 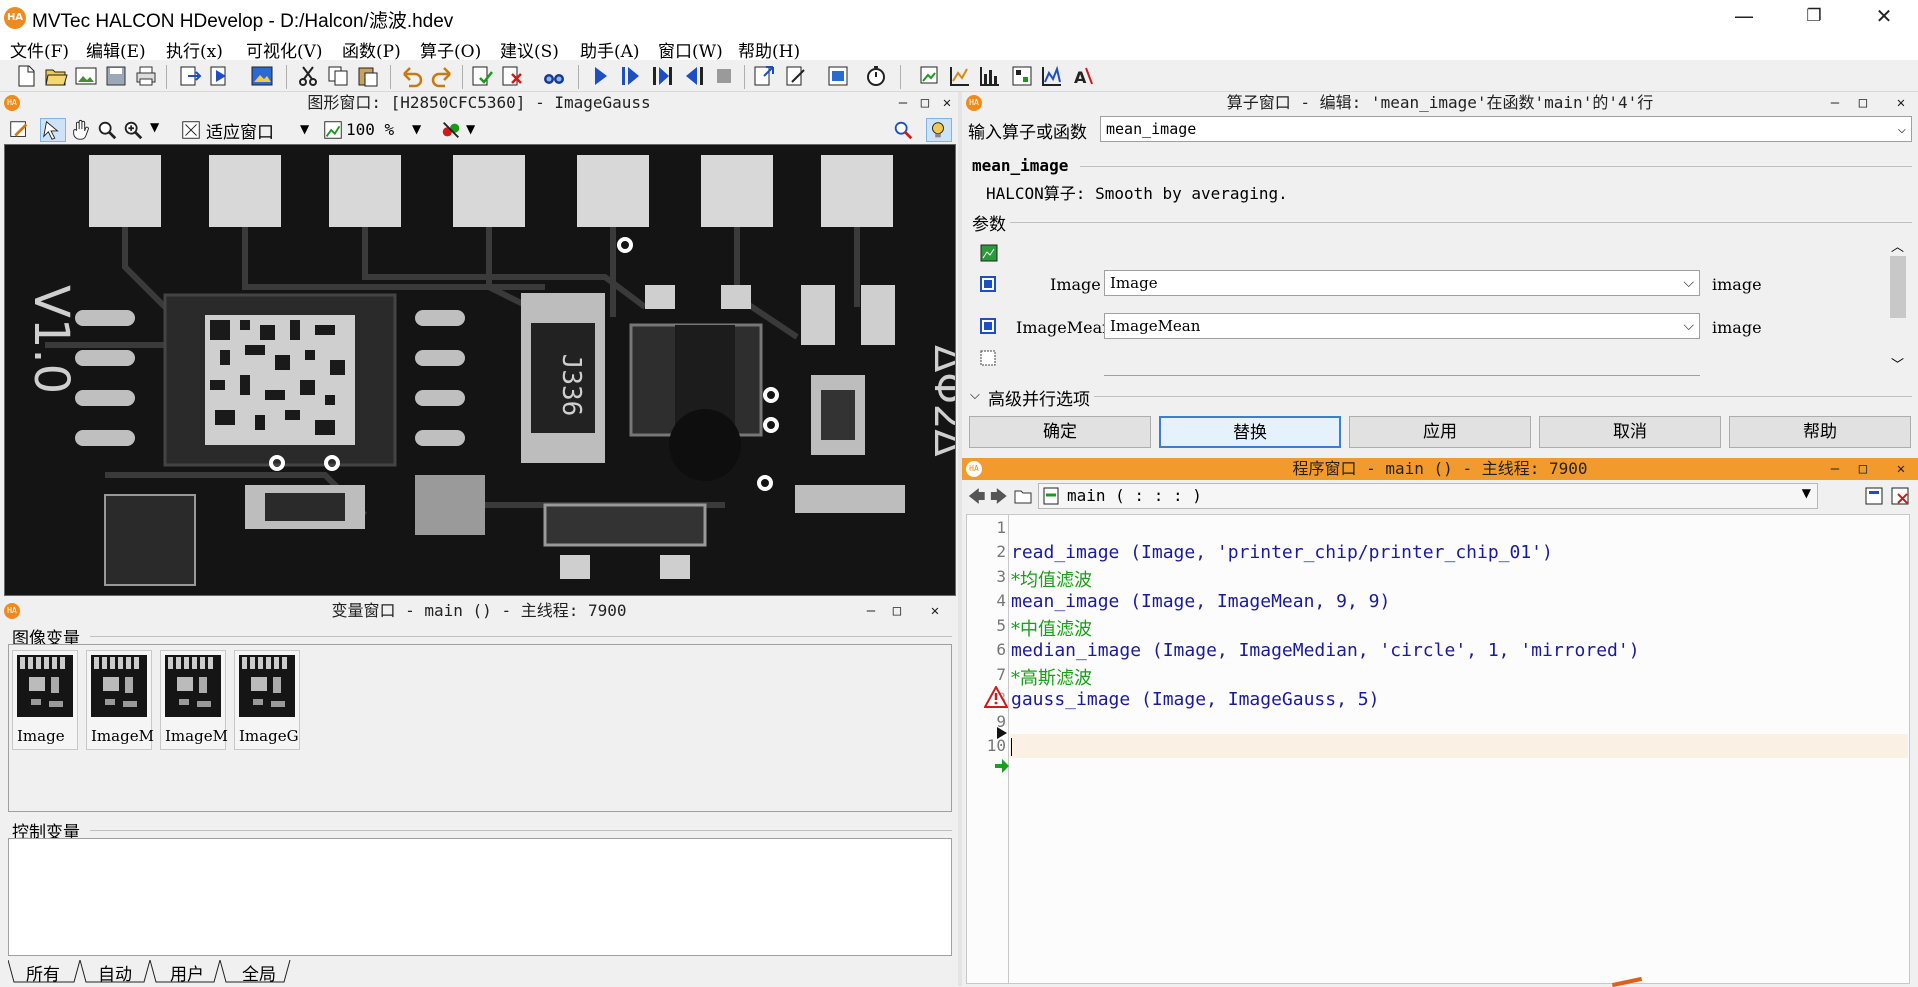 I want to click on export-icon, so click(x=190, y=76).